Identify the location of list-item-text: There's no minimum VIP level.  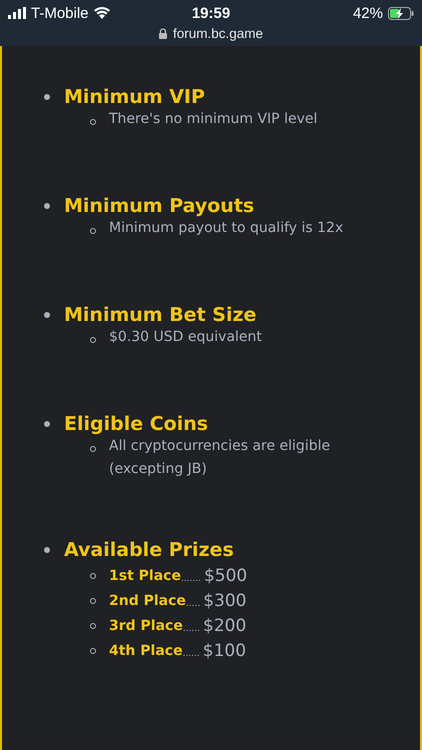
(213, 119).